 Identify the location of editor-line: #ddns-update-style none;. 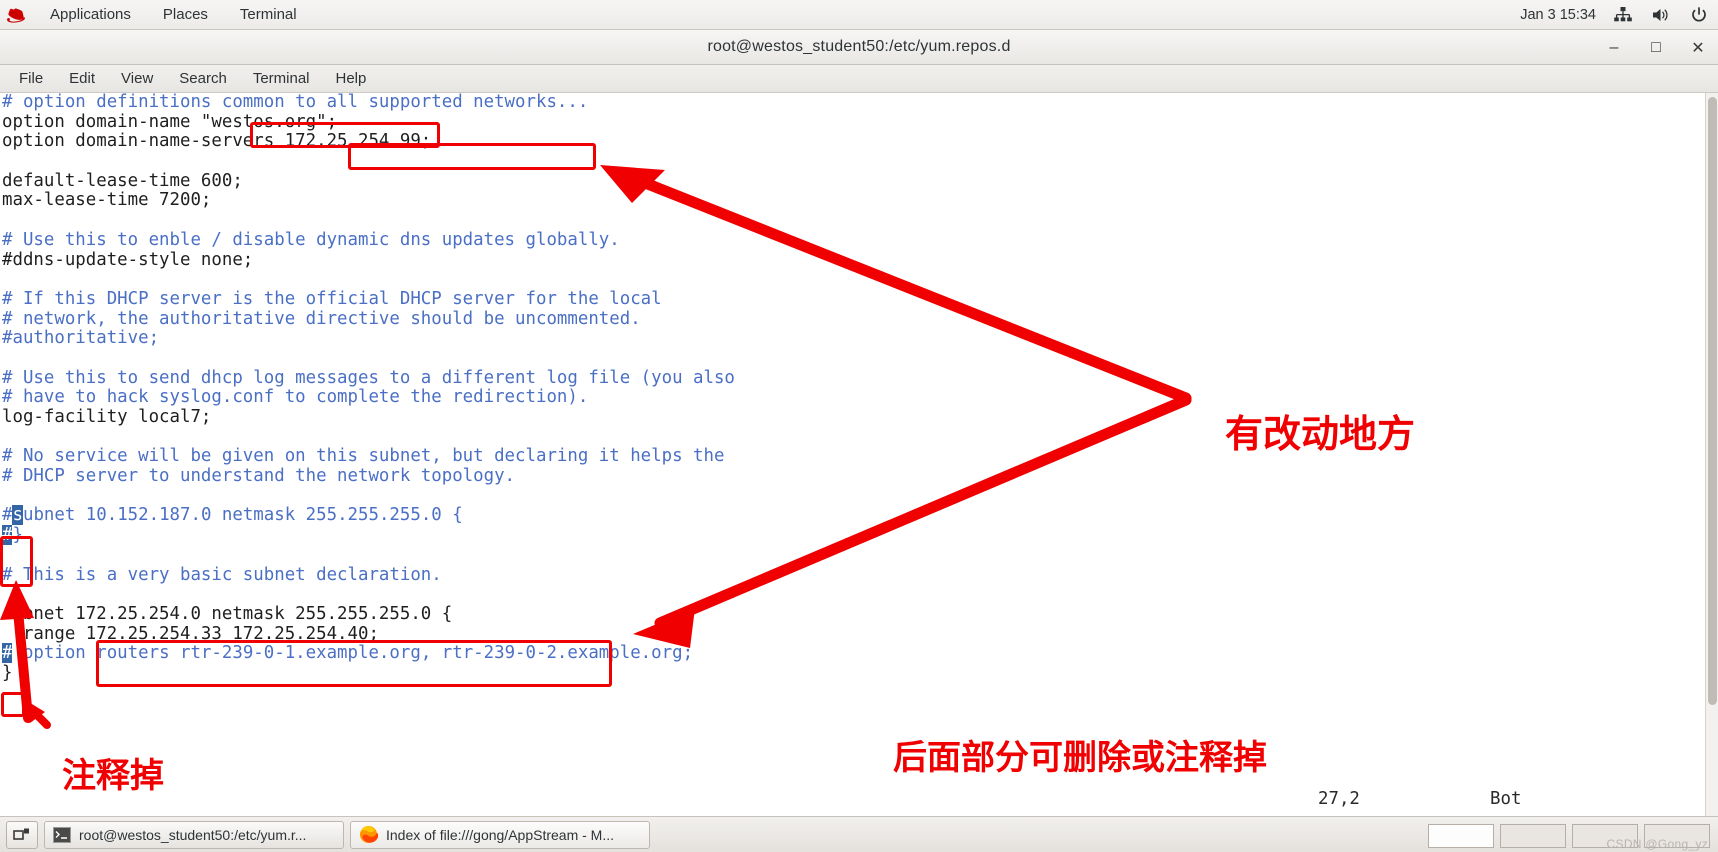
(368, 260).